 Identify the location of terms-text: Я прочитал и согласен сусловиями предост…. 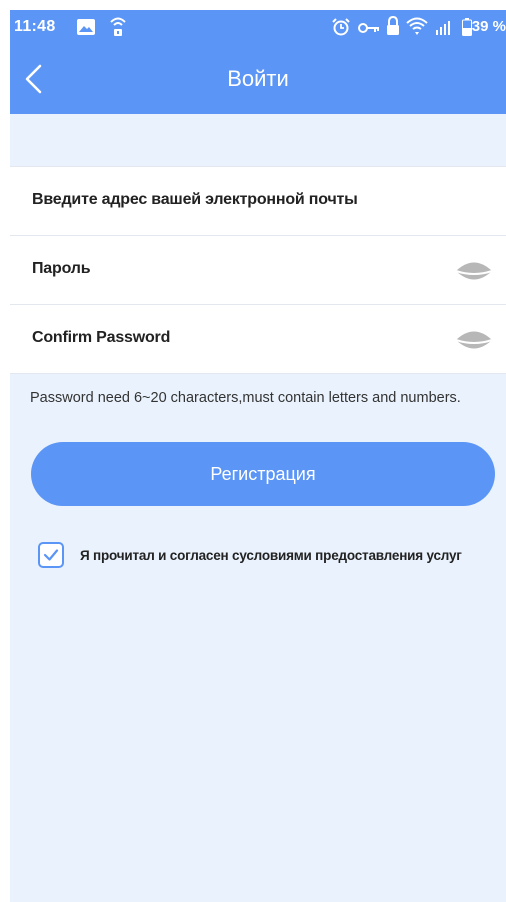
(271, 555).